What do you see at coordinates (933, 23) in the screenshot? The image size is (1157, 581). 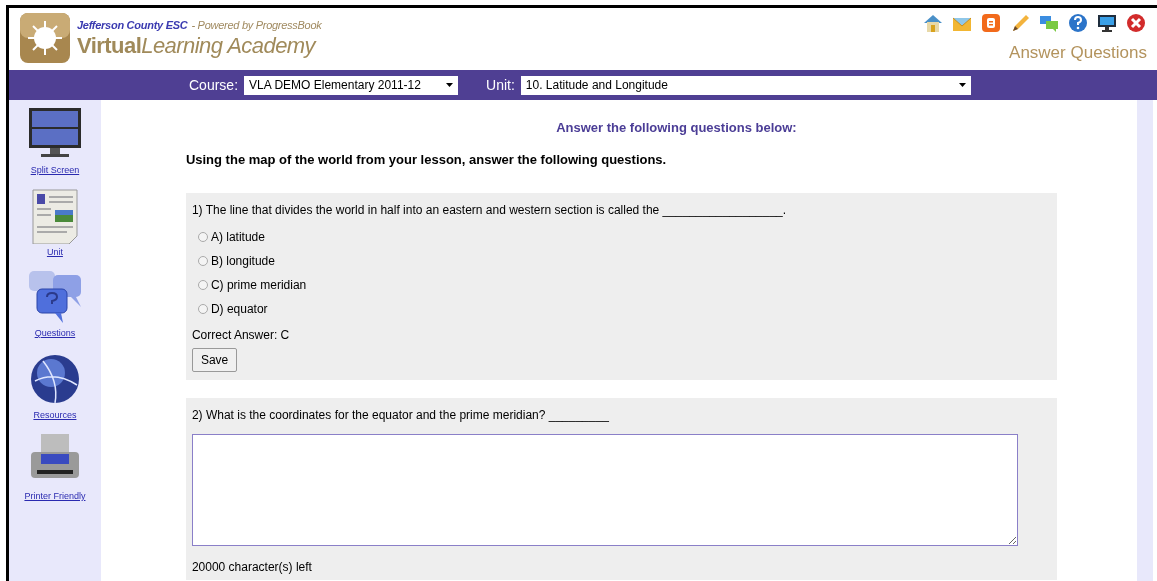 I see `home-icon` at bounding box center [933, 23].